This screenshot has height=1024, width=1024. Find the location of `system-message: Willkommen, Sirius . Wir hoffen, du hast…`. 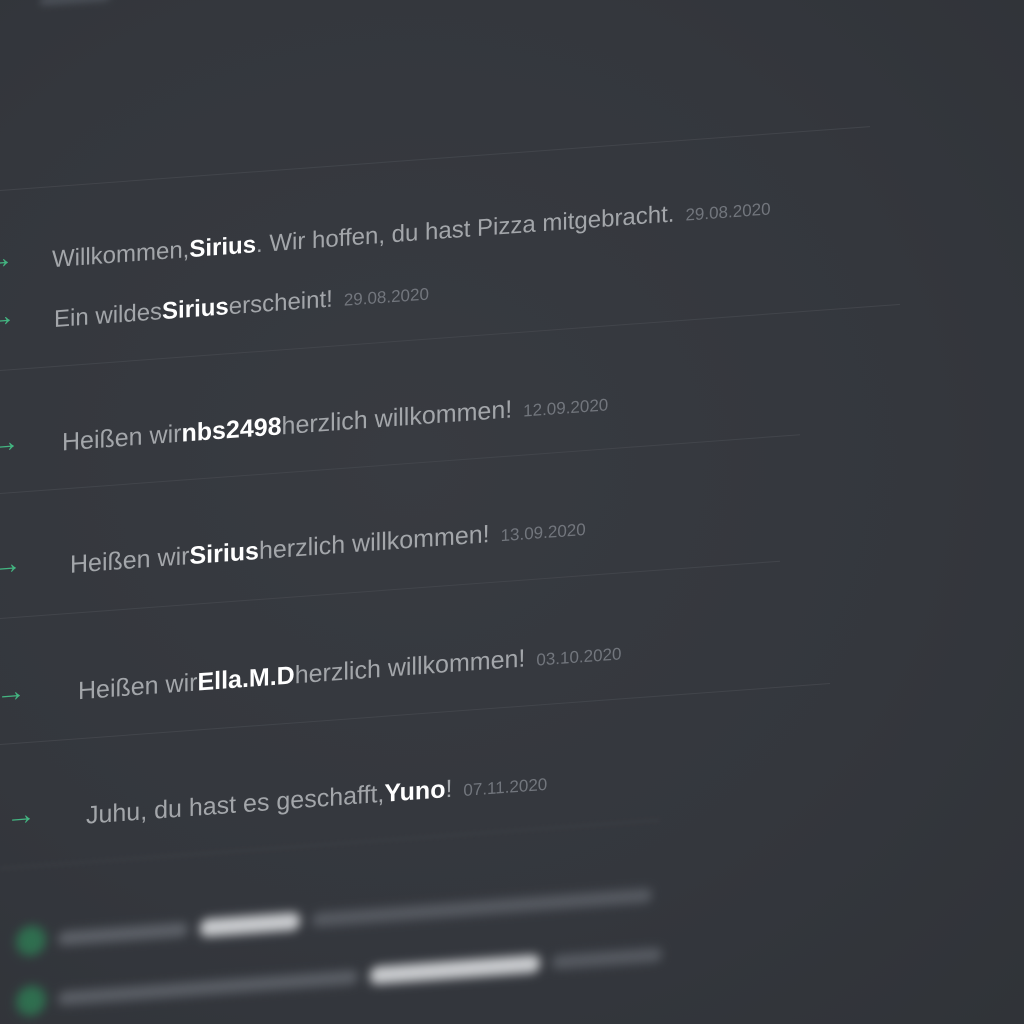

system-message: Willkommen, Sirius . Wir hoffen, du hast… is located at coordinates (411, 233).